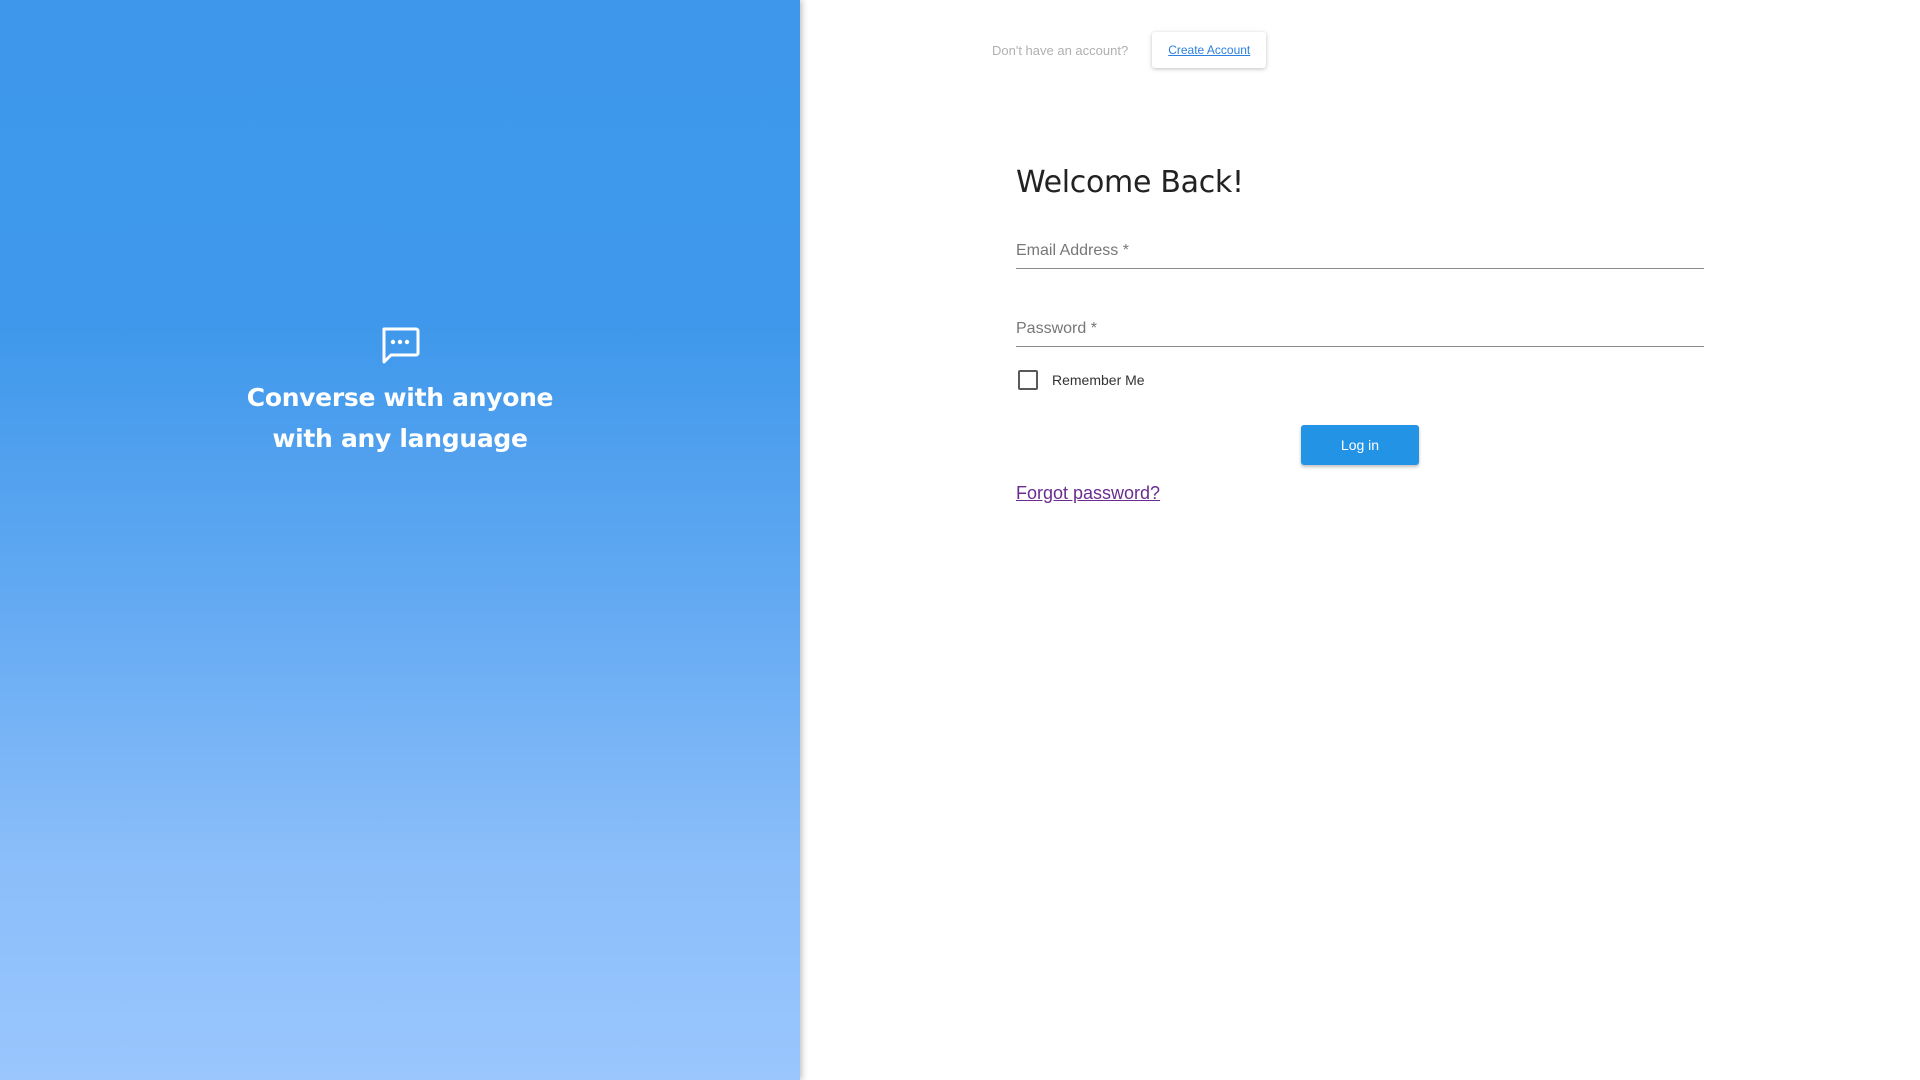 This screenshot has width=1920, height=1080. I want to click on hero-tagline: Converse with anyone with any language, so click(400, 418).